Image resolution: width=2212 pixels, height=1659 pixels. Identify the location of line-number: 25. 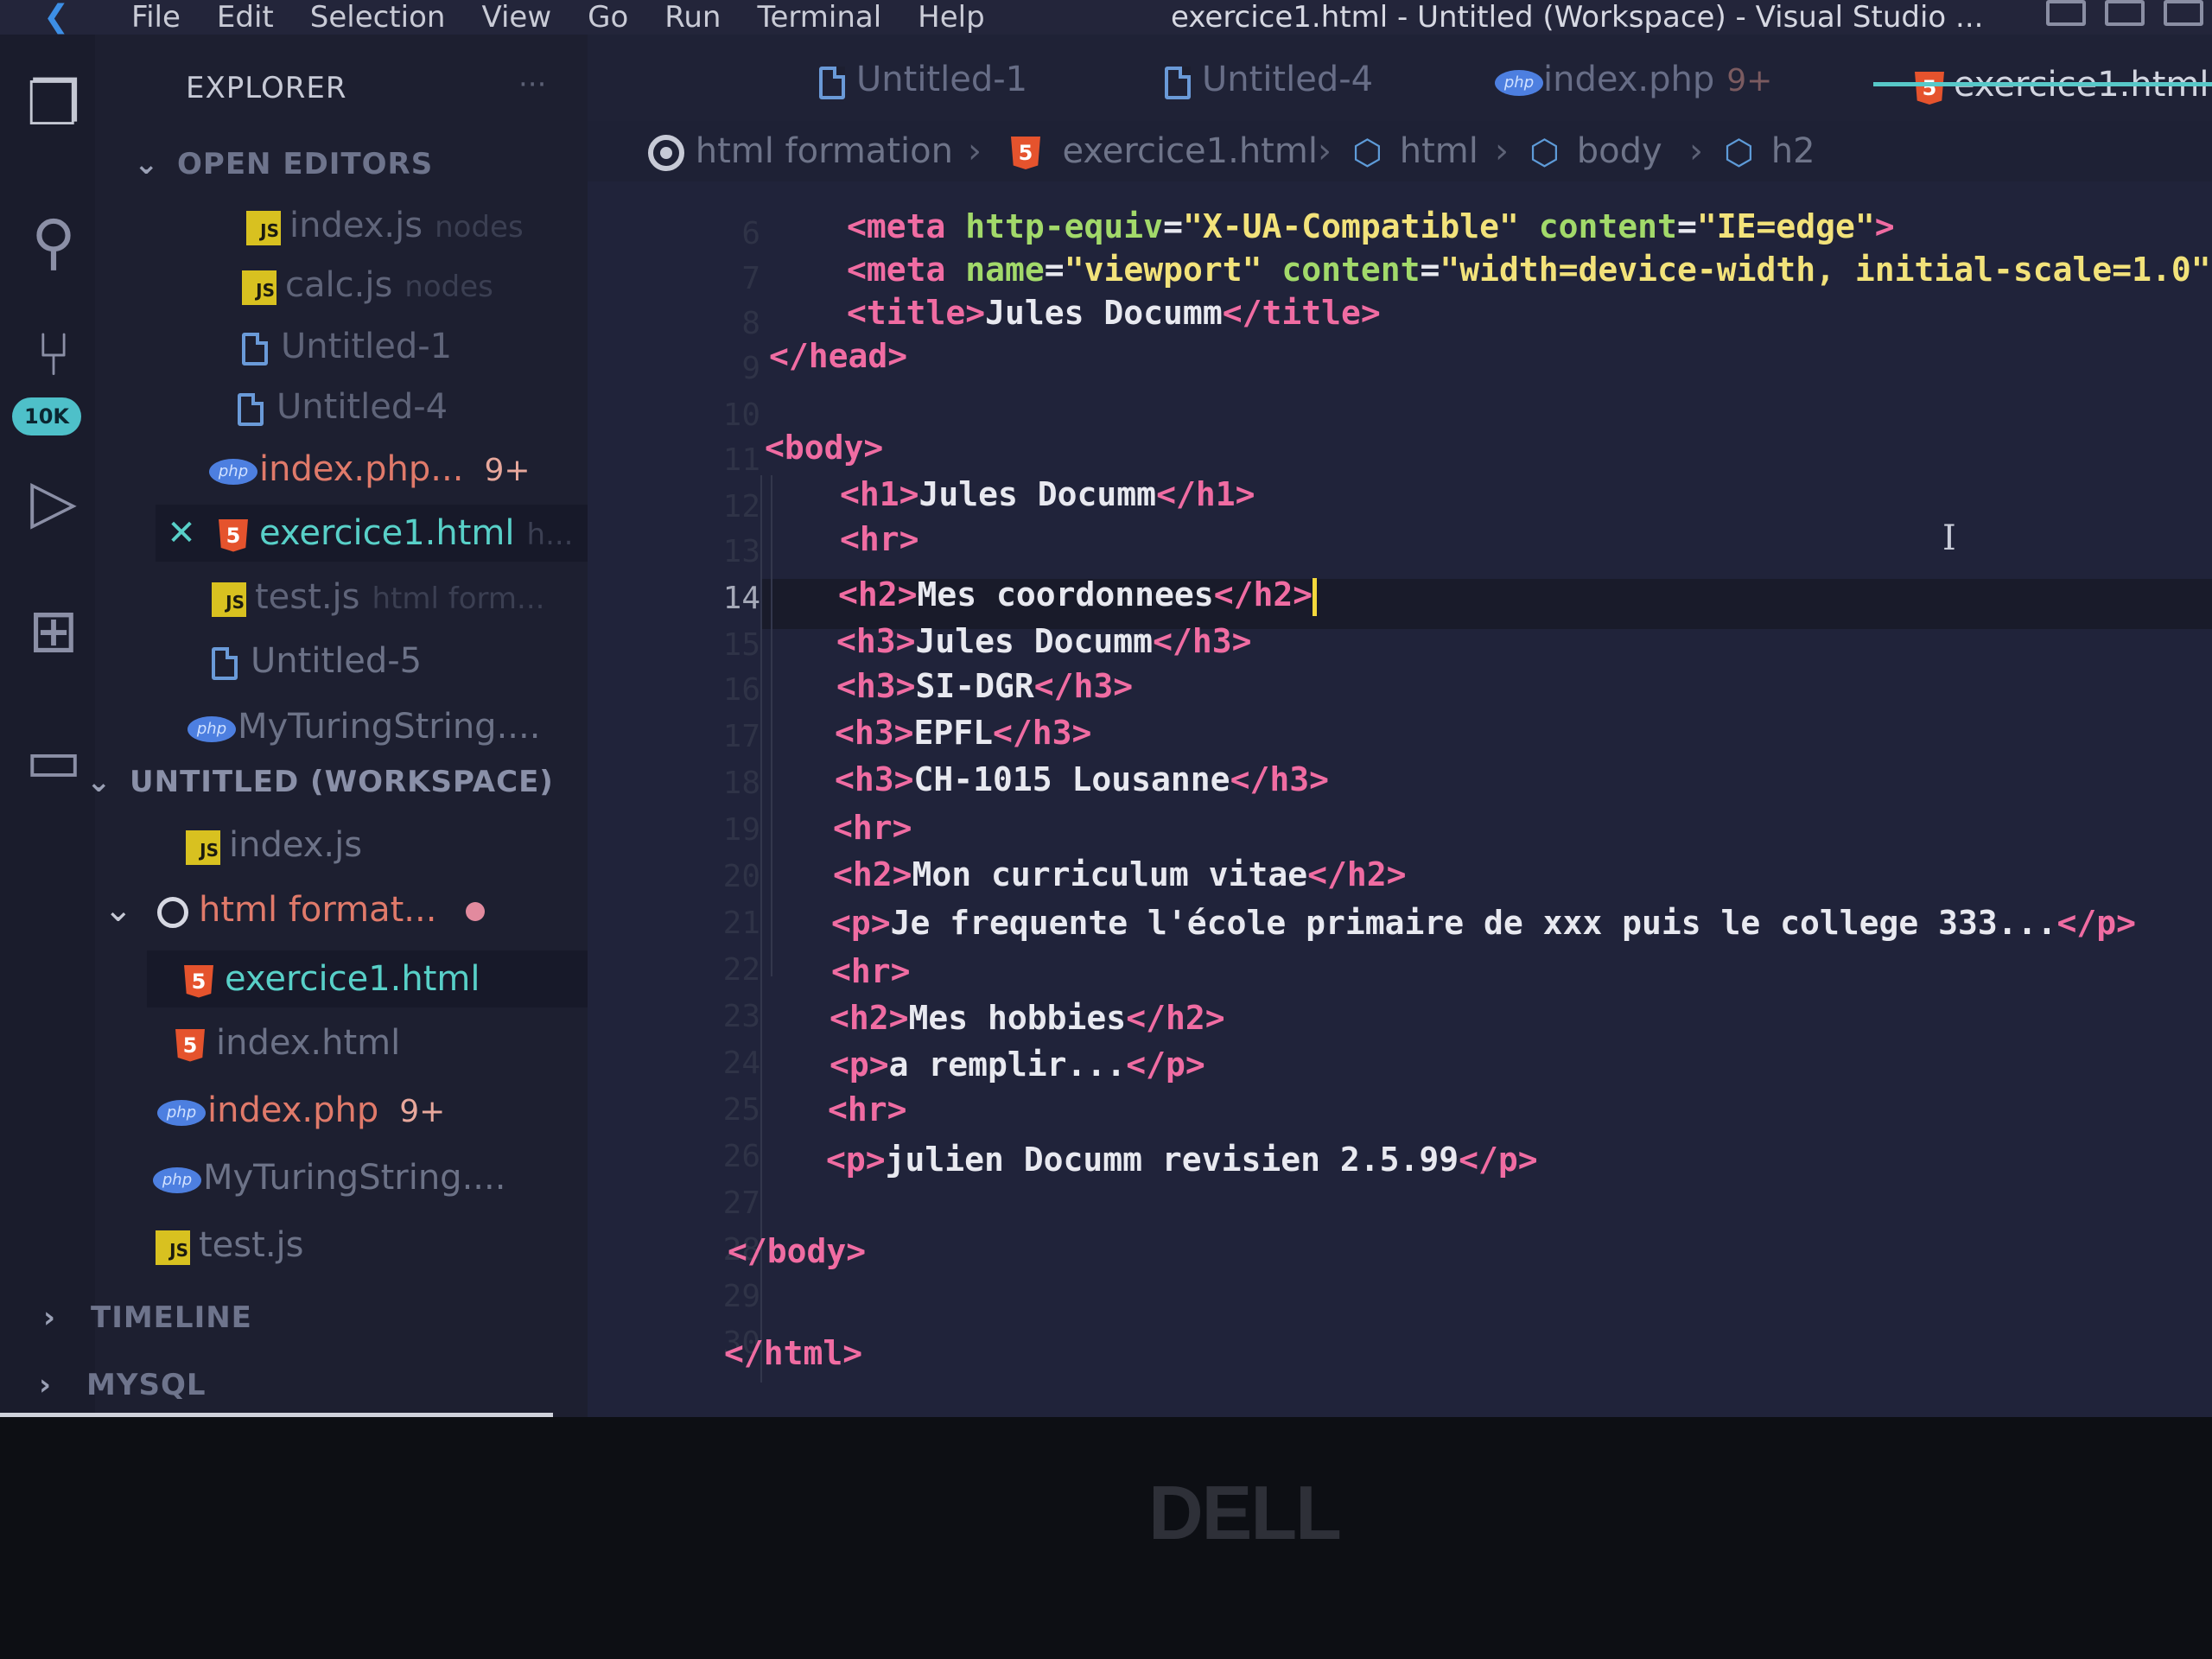
(741, 1110).